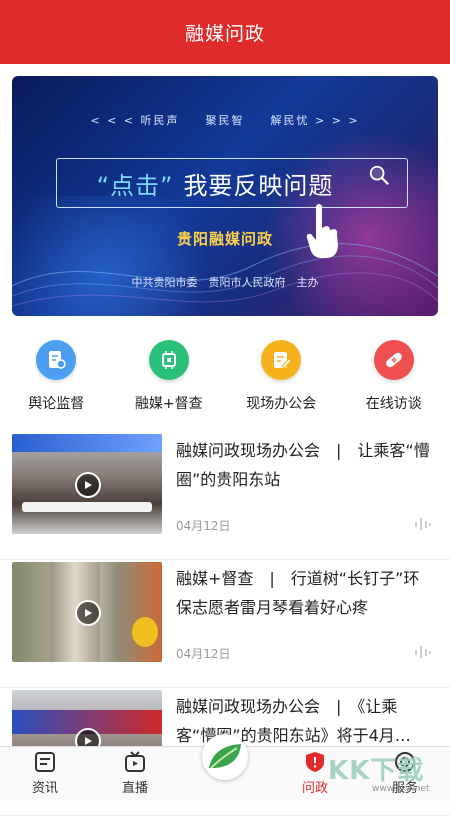 This screenshot has height=816, width=450. Describe the element at coordinates (379, 175) in the screenshot. I see `search-icon` at that location.